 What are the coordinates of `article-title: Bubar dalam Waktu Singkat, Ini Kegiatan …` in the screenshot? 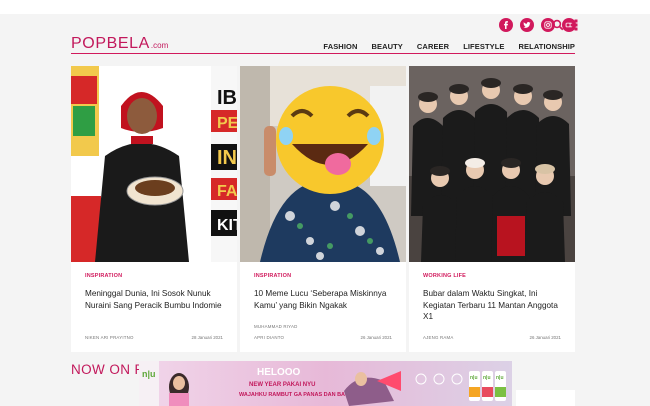 It's located at (495, 305).